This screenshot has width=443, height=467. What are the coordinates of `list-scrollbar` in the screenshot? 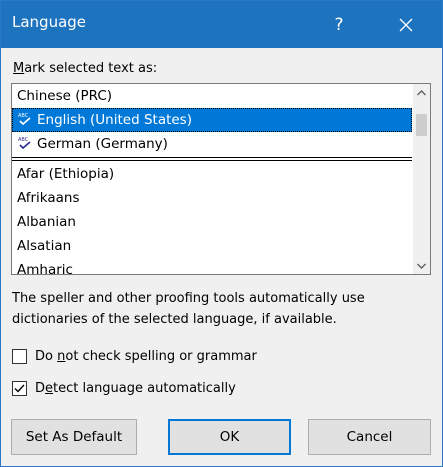 It's located at (421, 179).